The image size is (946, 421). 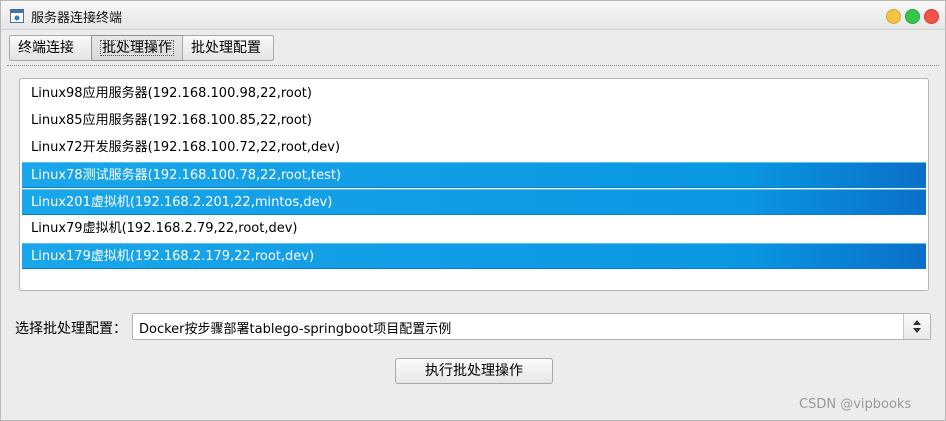 I want to click on server-list-item-selected: Linux179虚拟机(192.168.2.179,22,root,dev), so click(x=474, y=256).